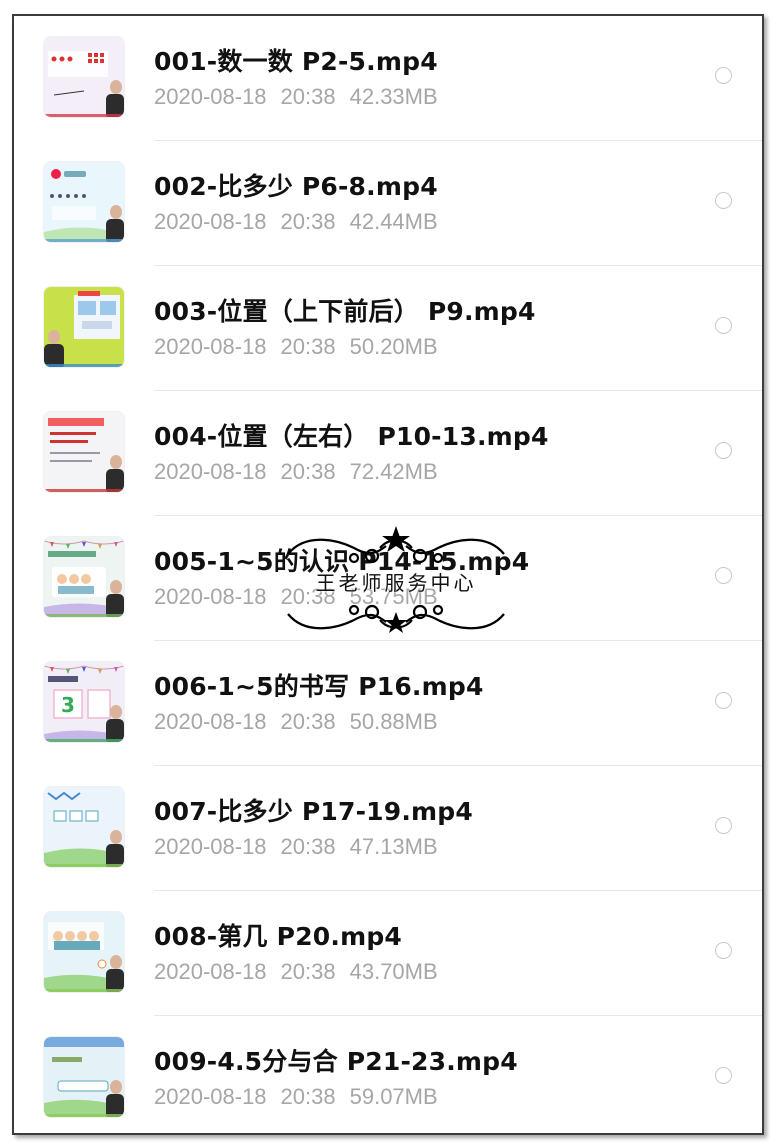  I want to click on file-size: 59.07MB, so click(393, 1096).